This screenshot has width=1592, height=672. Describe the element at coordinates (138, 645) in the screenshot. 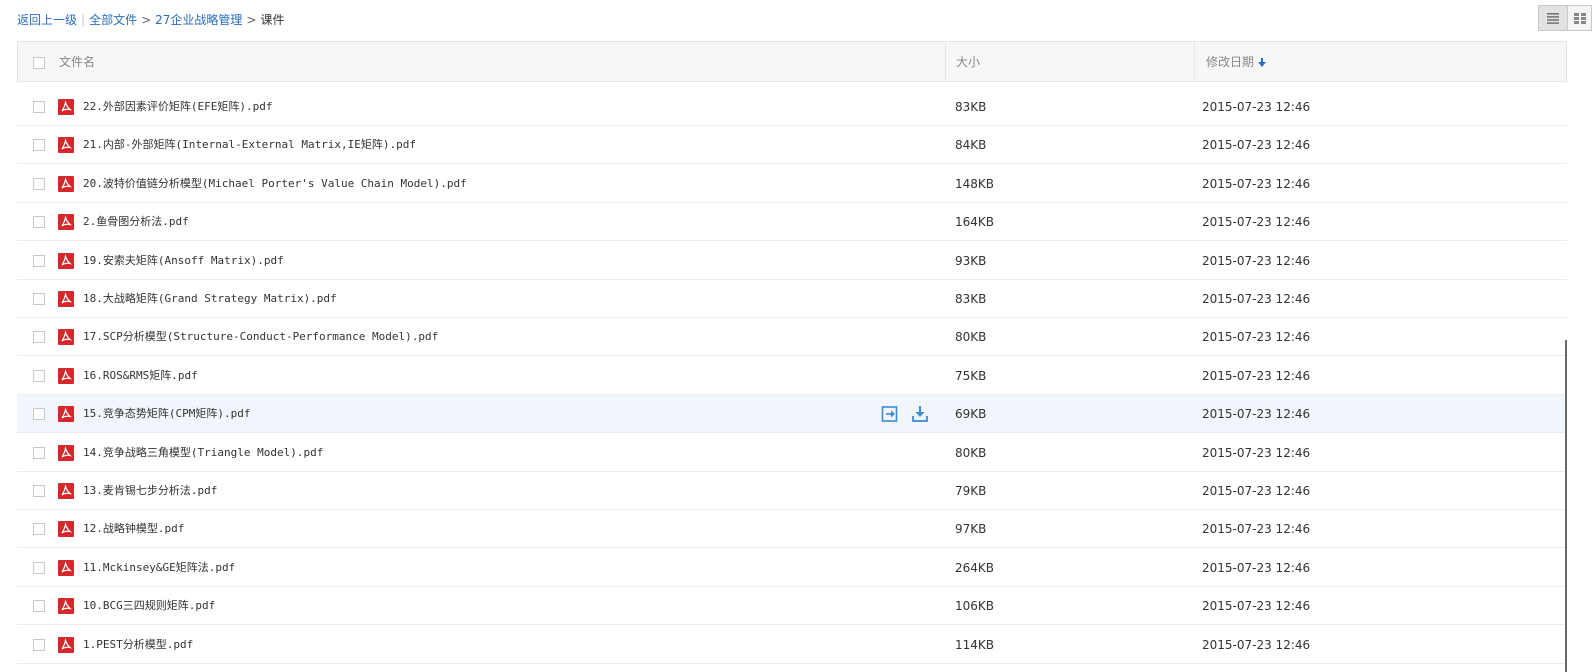

I see `file-name: 1.PEST分析模型.pdf` at that location.